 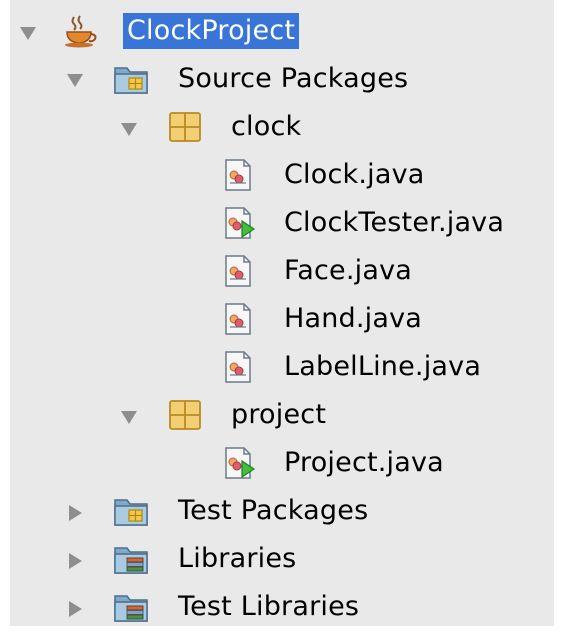 I want to click on tree-node-file-clock-java: Clock.java, so click(x=354, y=175).